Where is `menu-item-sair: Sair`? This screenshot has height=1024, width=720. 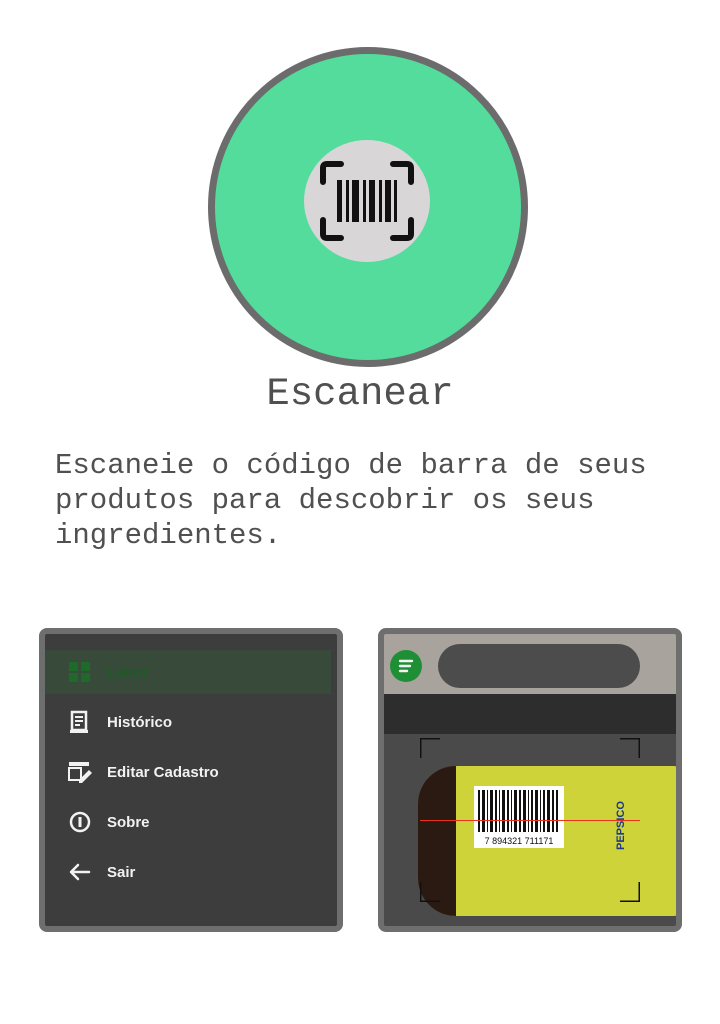 menu-item-sair: Sair is located at coordinates (191, 872).